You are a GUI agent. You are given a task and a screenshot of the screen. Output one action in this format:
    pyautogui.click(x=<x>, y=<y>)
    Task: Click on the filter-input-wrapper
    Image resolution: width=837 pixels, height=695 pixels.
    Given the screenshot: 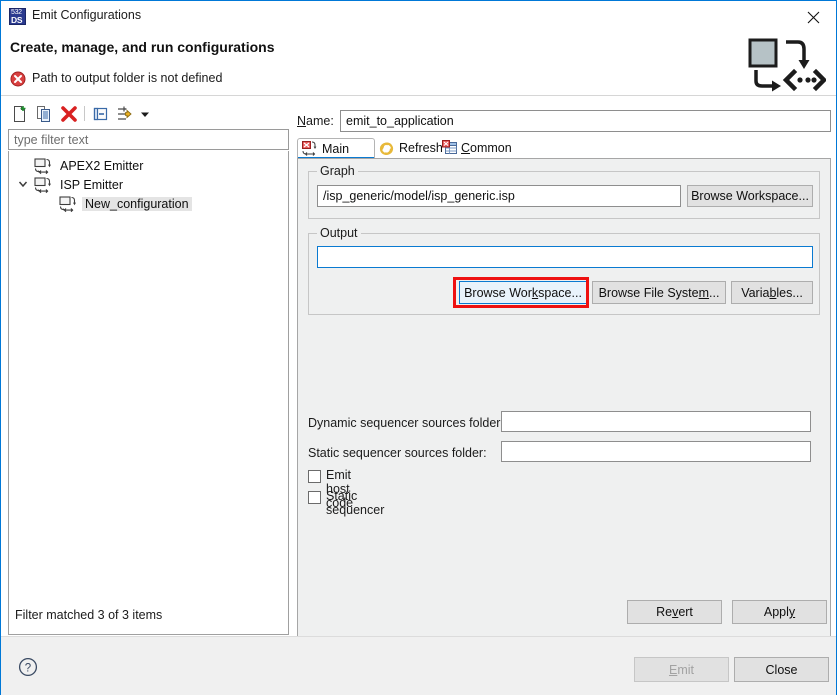 What is the action you would take?
    pyautogui.click(x=148, y=139)
    